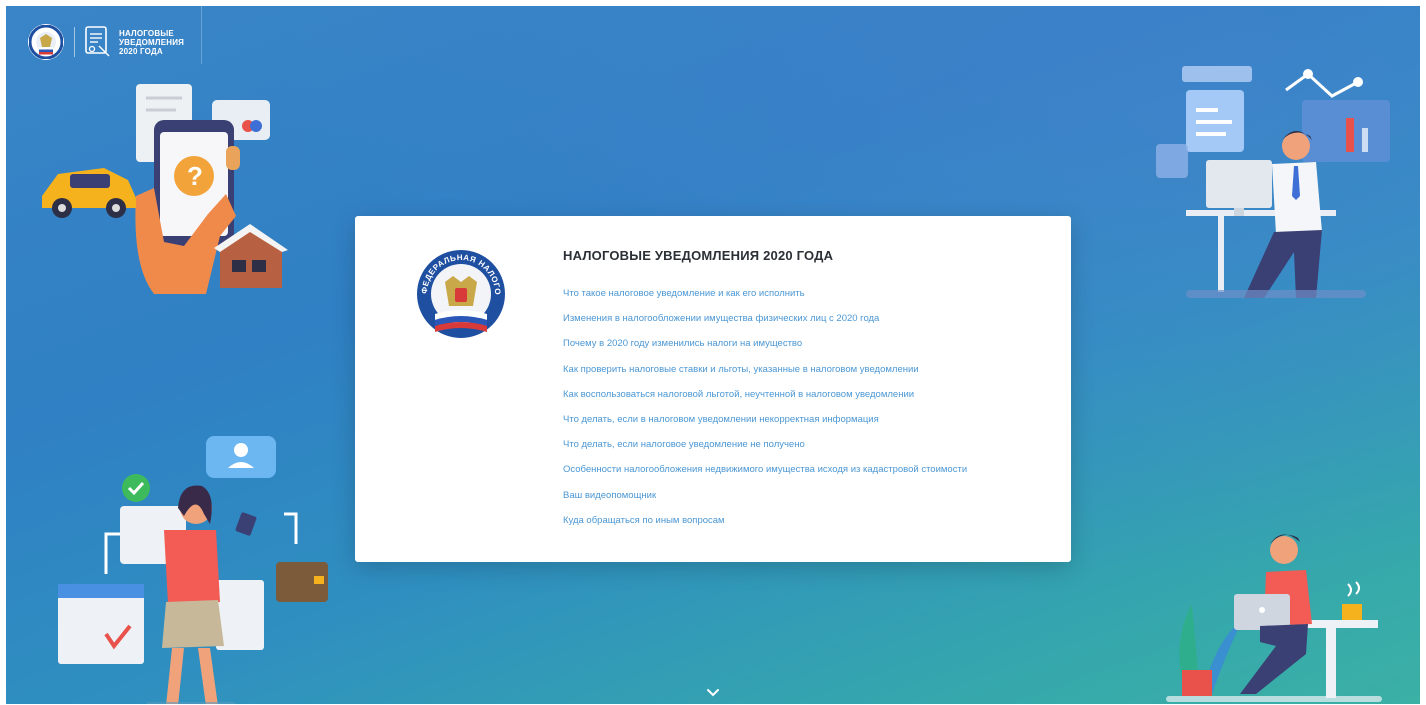 The height and width of the screenshot is (705, 1426). Describe the element at coordinates (165, 189) in the screenshot. I see `phone-car-house-illustration: ?` at that location.